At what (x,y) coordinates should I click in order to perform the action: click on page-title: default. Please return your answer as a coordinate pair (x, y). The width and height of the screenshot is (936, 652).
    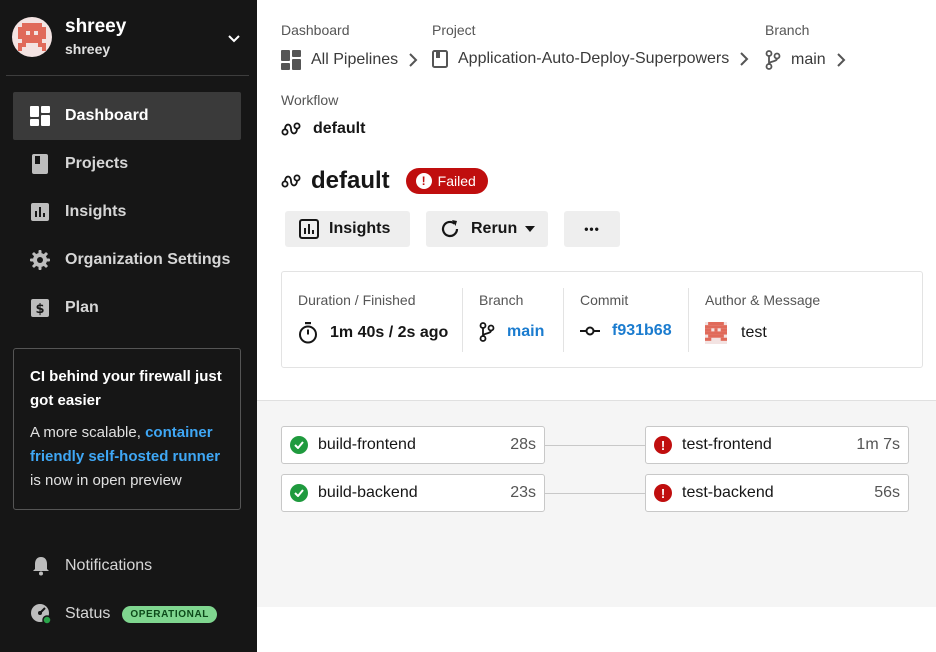
    Looking at the image, I should click on (350, 180).